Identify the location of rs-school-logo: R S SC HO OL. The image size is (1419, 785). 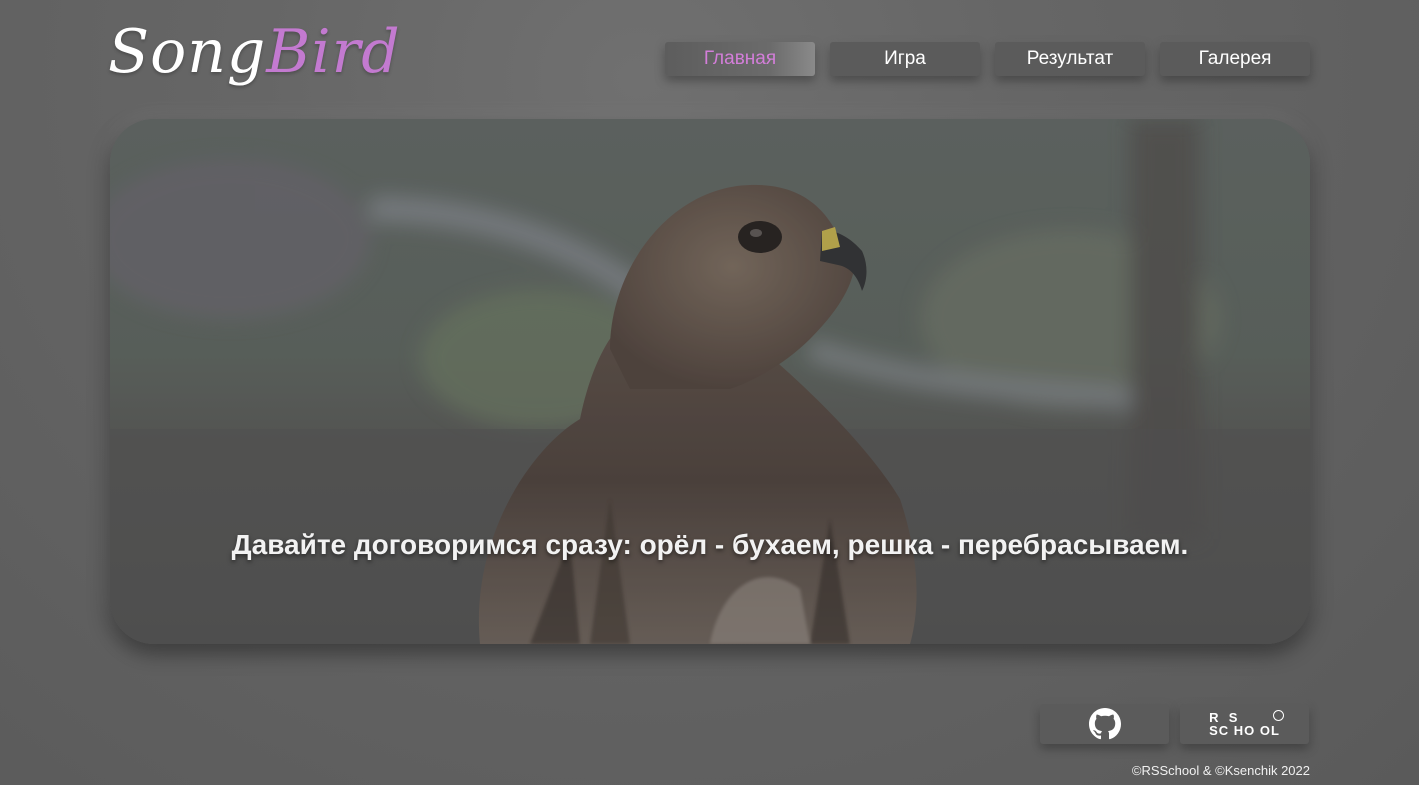
(1246, 724).